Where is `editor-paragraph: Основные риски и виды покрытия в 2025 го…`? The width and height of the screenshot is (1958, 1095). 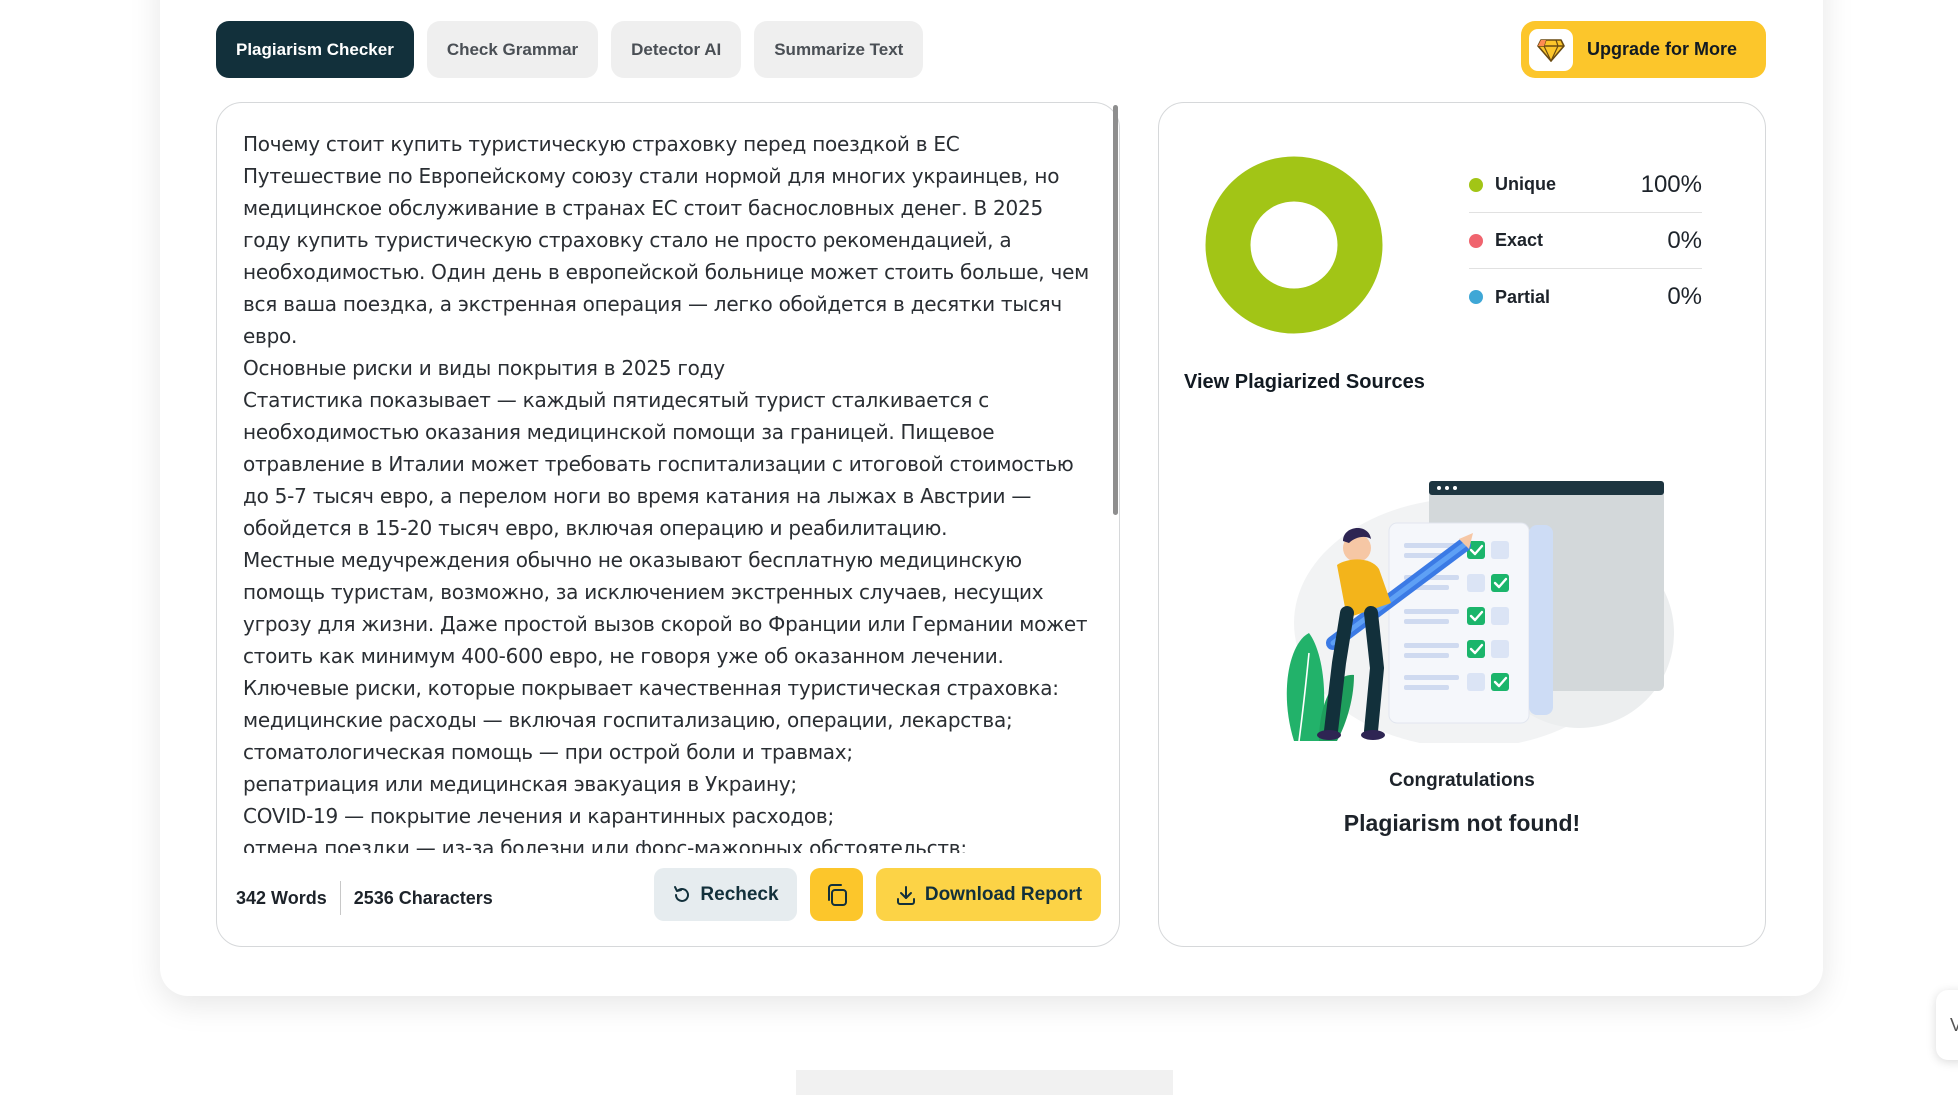
editor-paragraph: Основные риски и виды покрытия в 2025 го… is located at coordinates (484, 368).